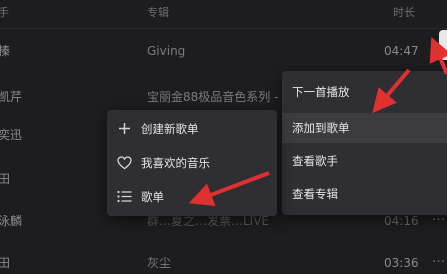 This screenshot has height=274, width=447. I want to click on menu-item-view-artist: 查看歌手, so click(364, 161).